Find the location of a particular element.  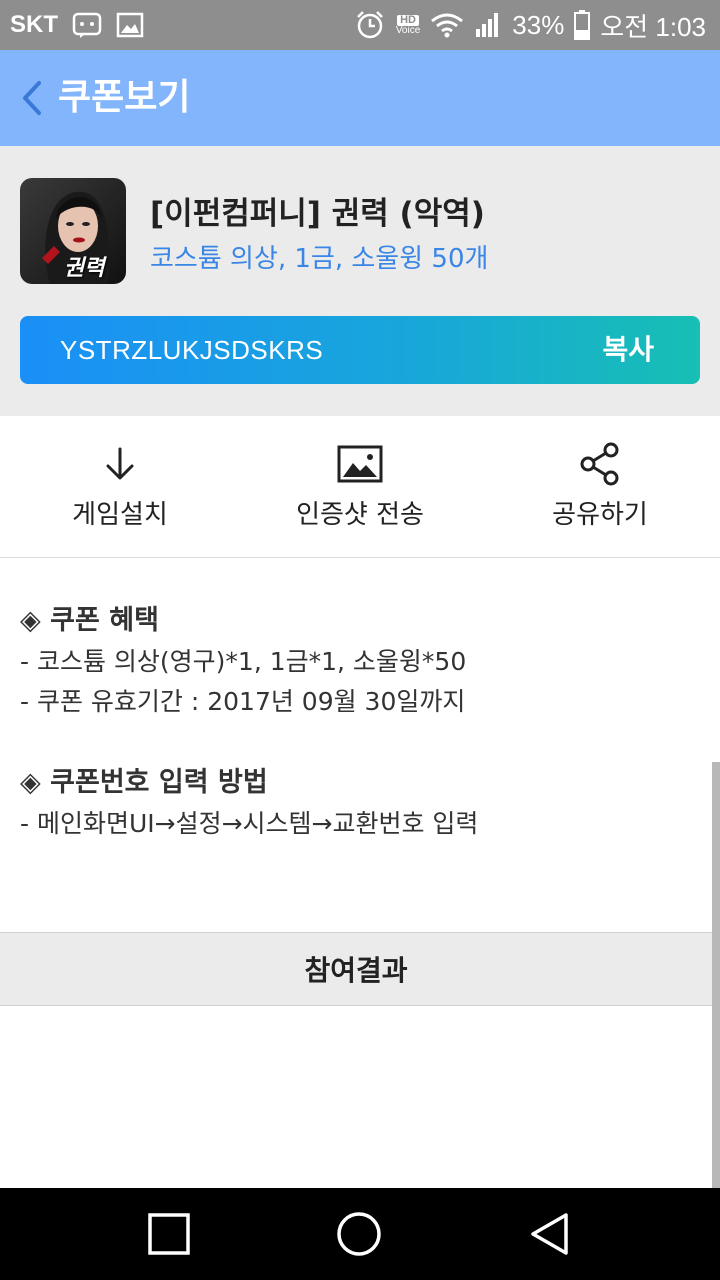

page-title: 쿠폰보기 is located at coordinates (124, 97).